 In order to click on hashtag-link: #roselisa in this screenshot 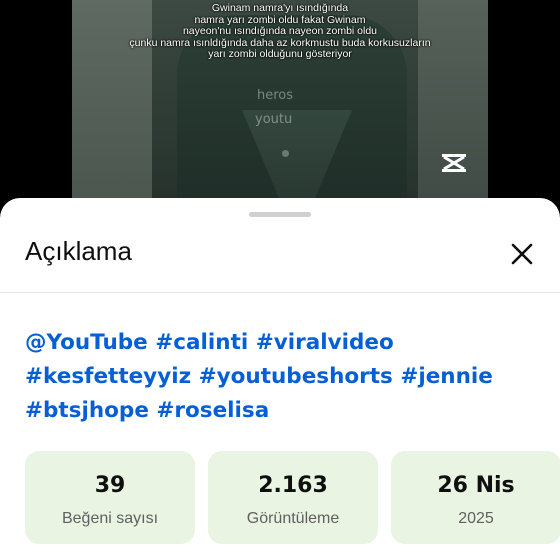, I will do `click(212, 410)`.